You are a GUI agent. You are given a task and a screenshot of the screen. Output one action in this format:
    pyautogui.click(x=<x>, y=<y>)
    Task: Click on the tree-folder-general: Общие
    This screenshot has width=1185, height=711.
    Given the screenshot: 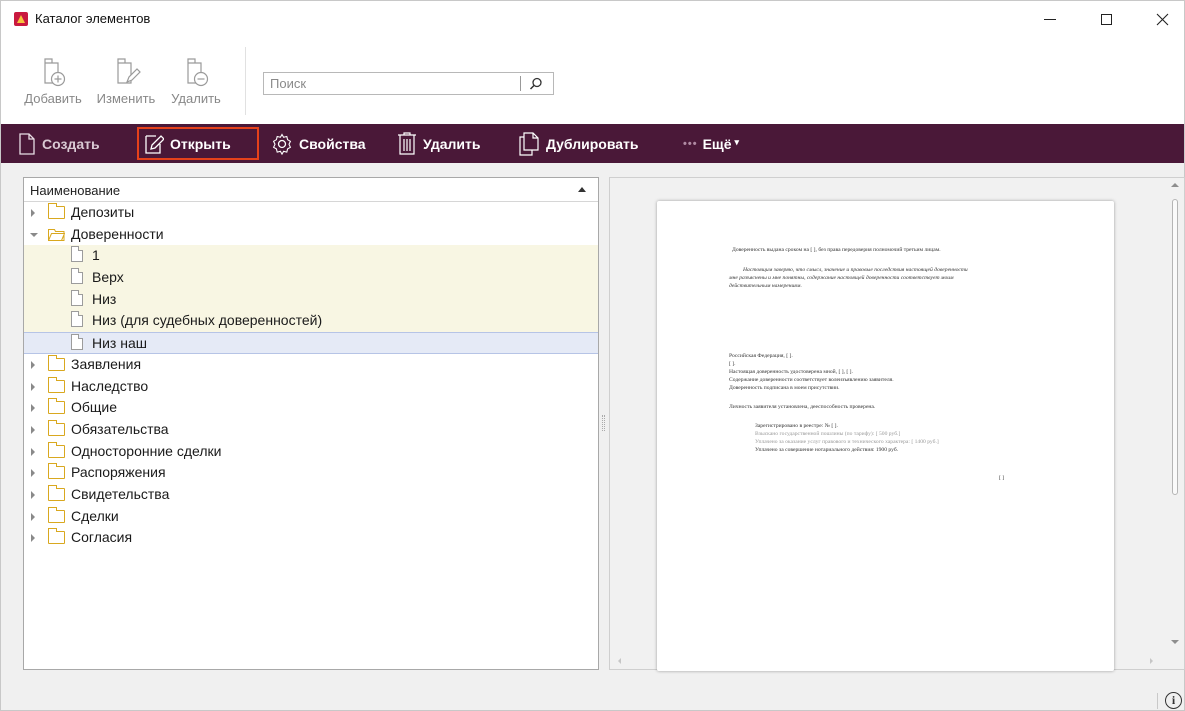 What is the action you would take?
    pyautogui.click(x=311, y=408)
    